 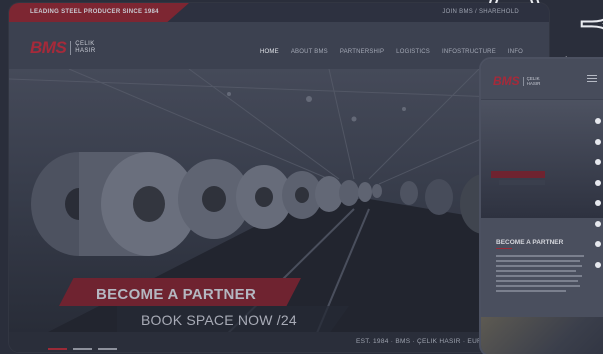 What do you see at coordinates (413, 52) in the screenshot?
I see `nav-item-logistics: LOGISTICS` at bounding box center [413, 52].